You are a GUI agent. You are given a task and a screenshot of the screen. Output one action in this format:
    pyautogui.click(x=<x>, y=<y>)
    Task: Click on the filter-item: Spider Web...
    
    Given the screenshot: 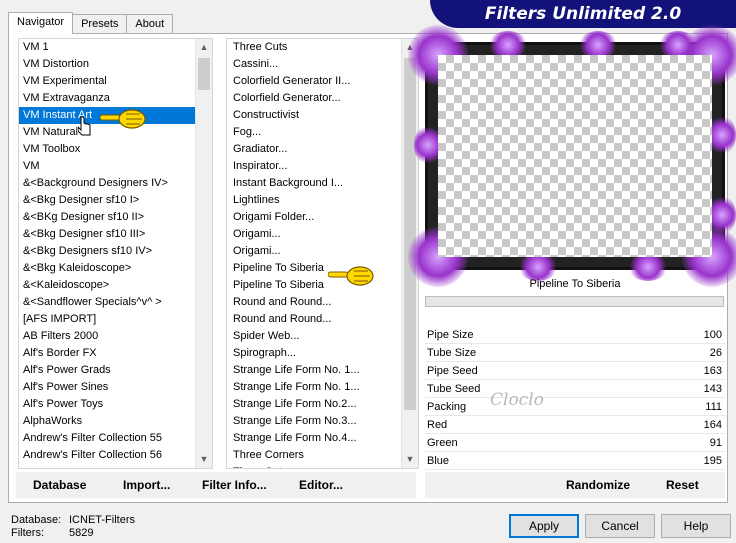 What is the action you would take?
    pyautogui.click(x=322, y=336)
    